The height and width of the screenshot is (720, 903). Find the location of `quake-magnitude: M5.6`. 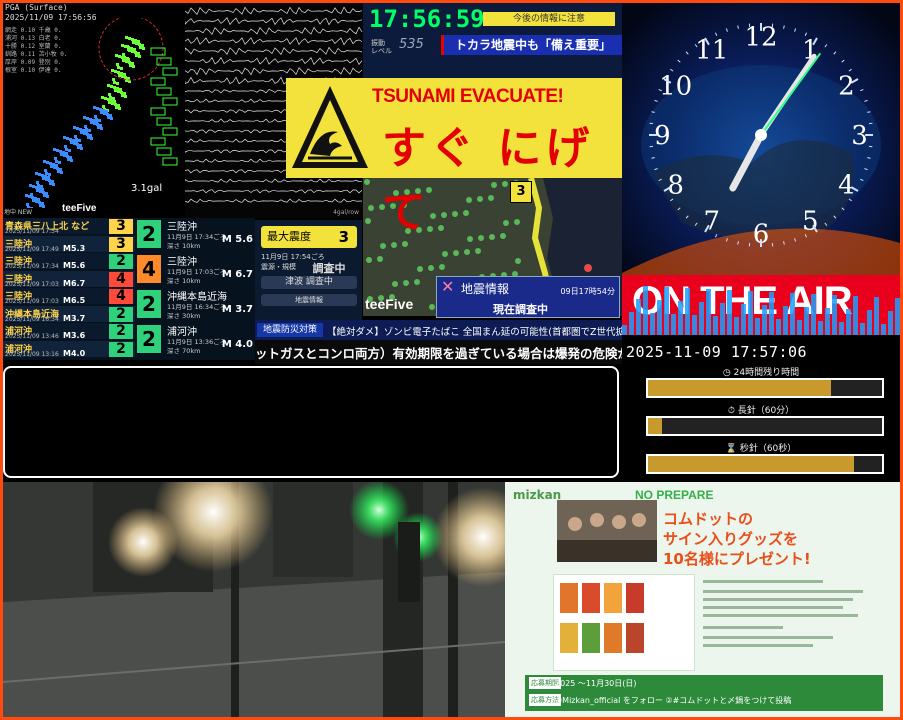

quake-magnitude: M5.6 is located at coordinates (74, 265).